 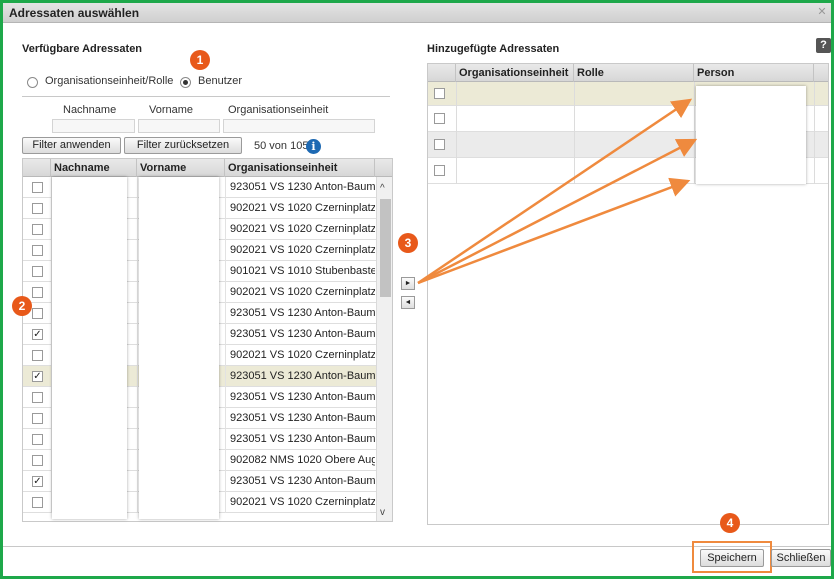 I want to click on annotation-arrows, so click(x=557, y=191).